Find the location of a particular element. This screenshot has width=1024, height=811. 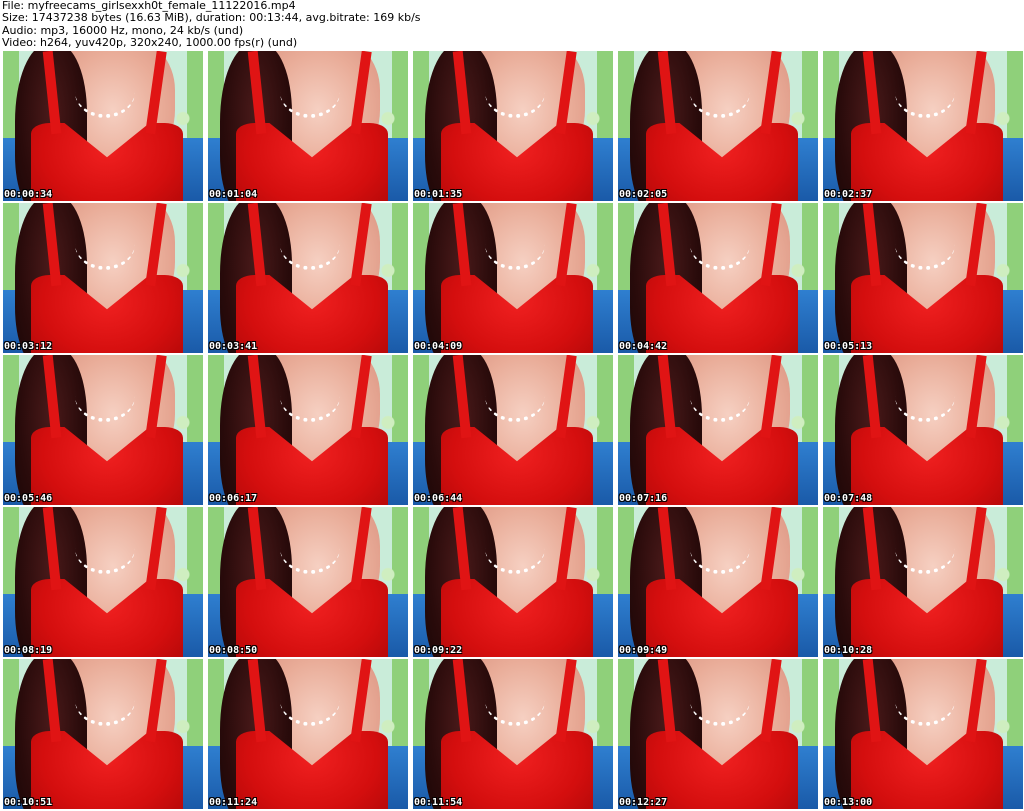

video-thumbnail: 00:06:44 is located at coordinates (513, 430).